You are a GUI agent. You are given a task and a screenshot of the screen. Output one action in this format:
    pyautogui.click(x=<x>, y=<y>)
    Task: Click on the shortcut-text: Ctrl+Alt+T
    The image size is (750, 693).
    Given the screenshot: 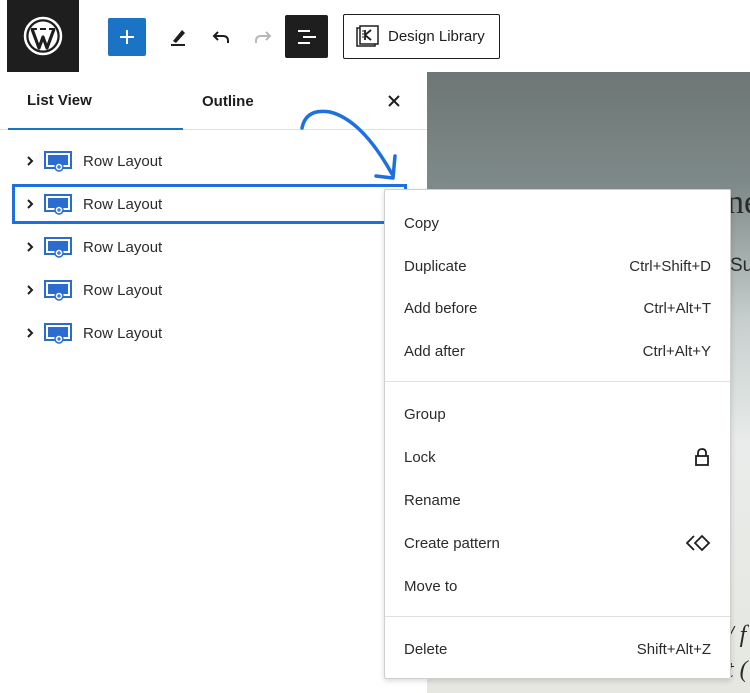 What is the action you would take?
    pyautogui.click(x=677, y=308)
    